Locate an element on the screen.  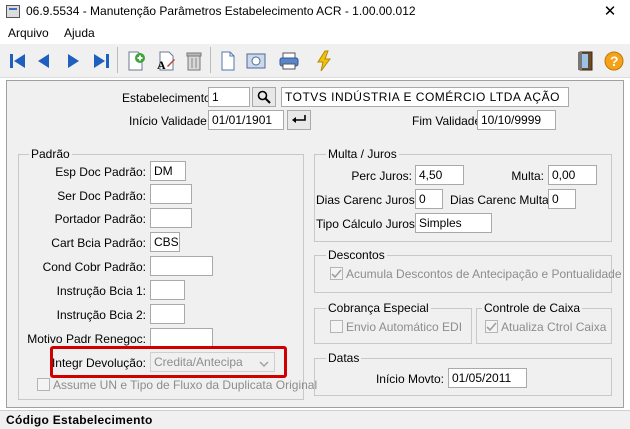
cart-bcia-input: CBS is located at coordinates (165, 242).